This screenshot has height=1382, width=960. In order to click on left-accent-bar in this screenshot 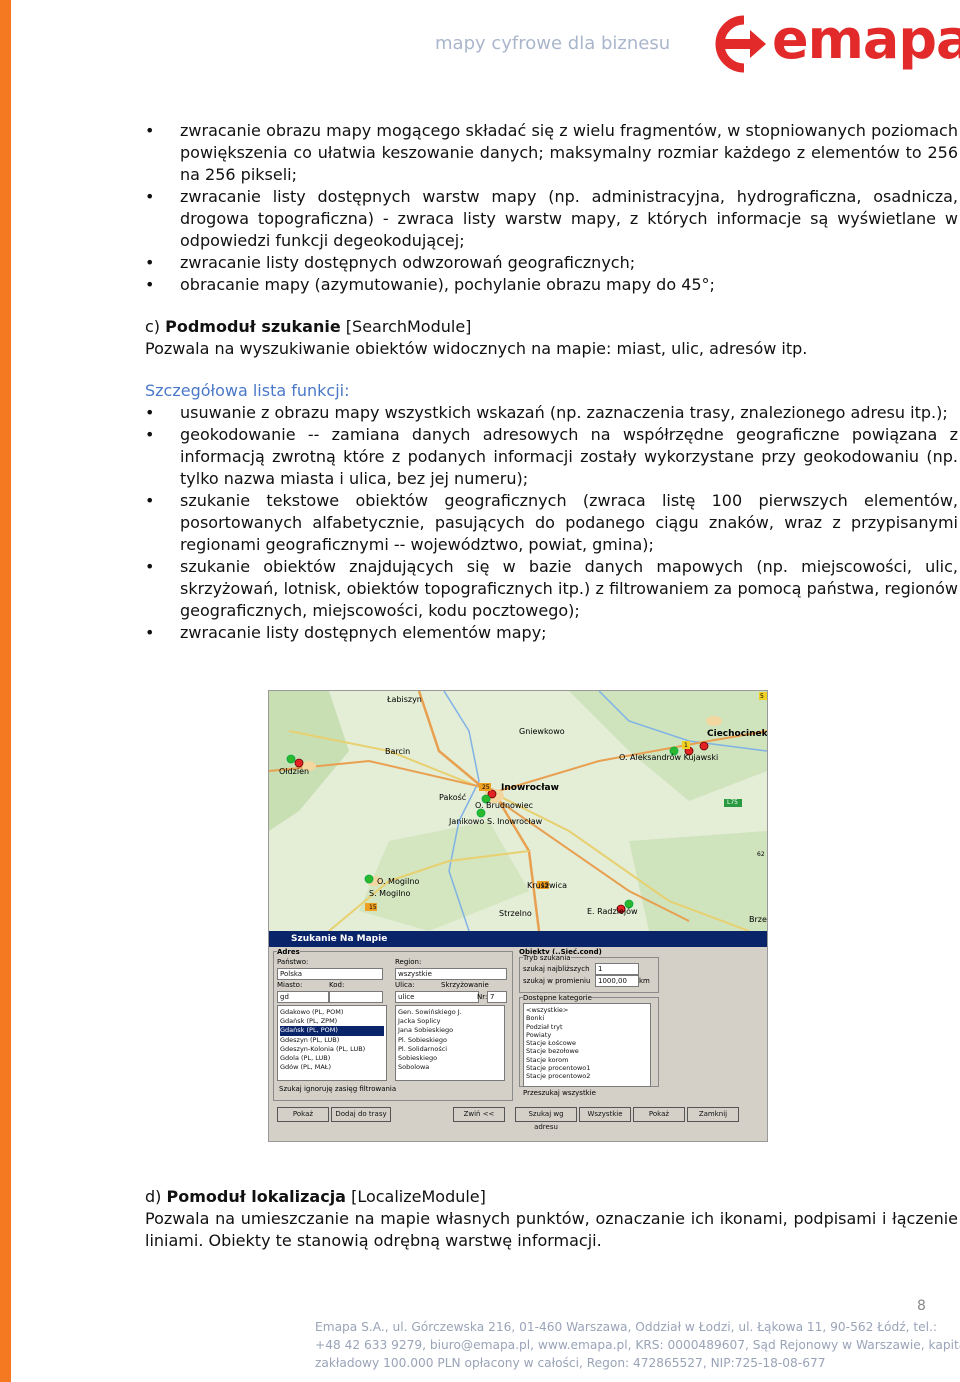, I will do `click(5, 691)`.